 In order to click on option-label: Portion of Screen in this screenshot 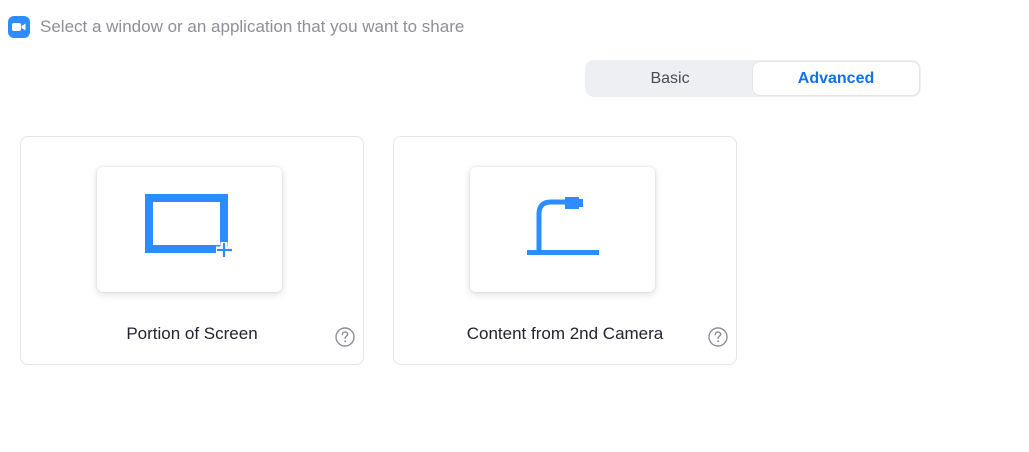, I will do `click(192, 333)`.